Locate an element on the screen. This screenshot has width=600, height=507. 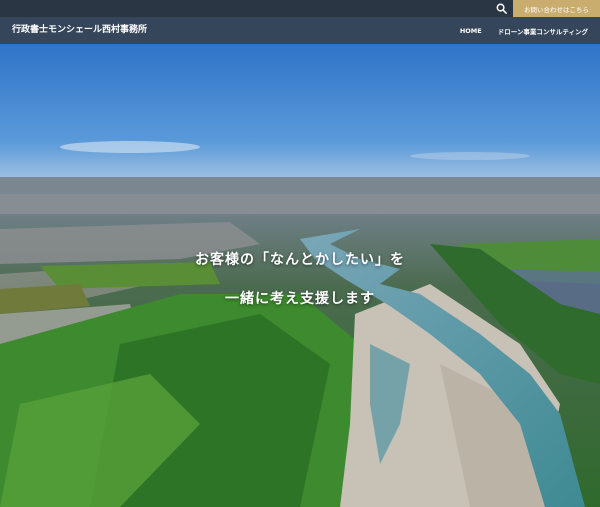
search-button is located at coordinates (501, 8).